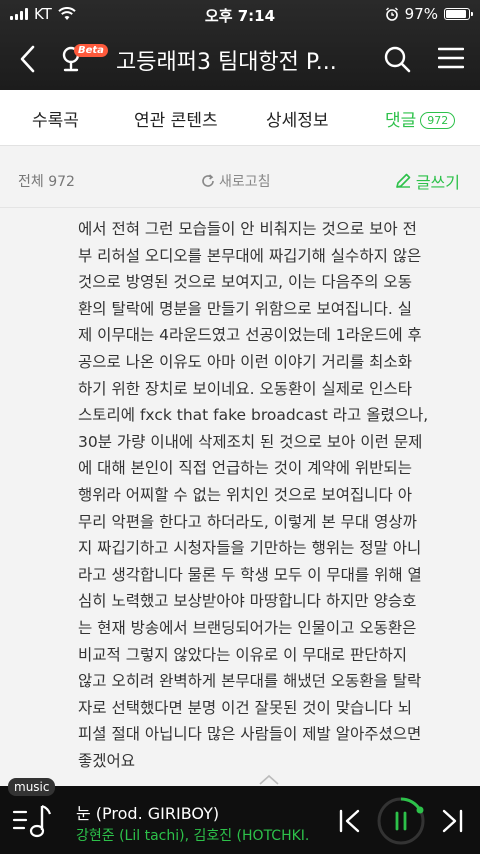 The width and height of the screenshot is (480, 854). Describe the element at coordinates (91, 50) in the screenshot. I see `beta-badge: Beta` at that location.